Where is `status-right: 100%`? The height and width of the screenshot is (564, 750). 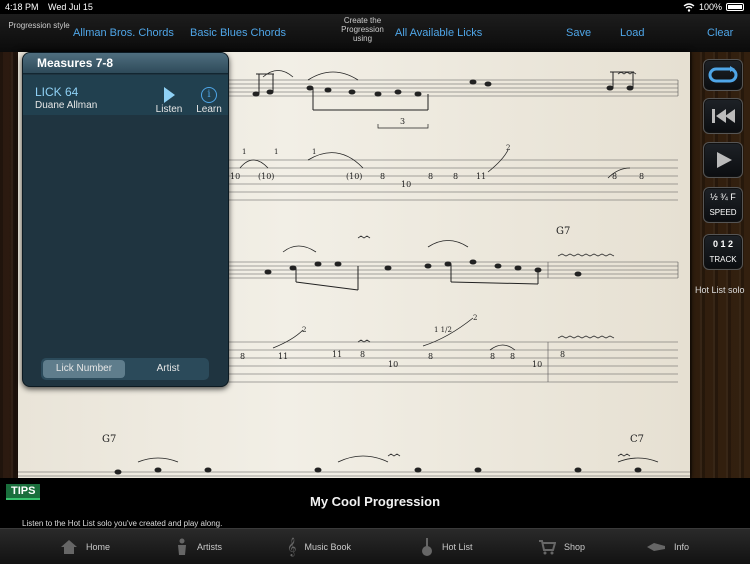
status-right: 100% is located at coordinates (713, 7).